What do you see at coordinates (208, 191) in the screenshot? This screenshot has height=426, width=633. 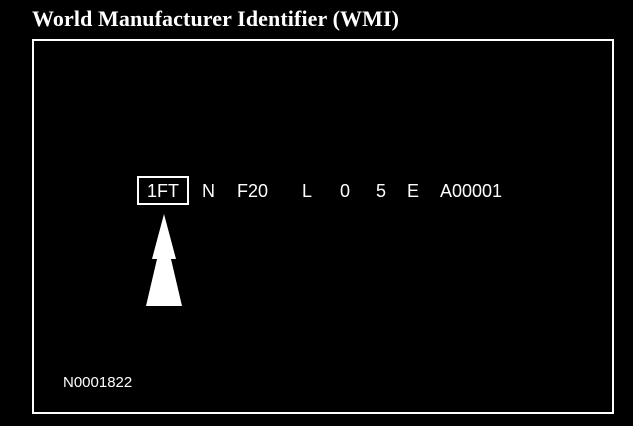 I see `vin-segment-restraint: N` at bounding box center [208, 191].